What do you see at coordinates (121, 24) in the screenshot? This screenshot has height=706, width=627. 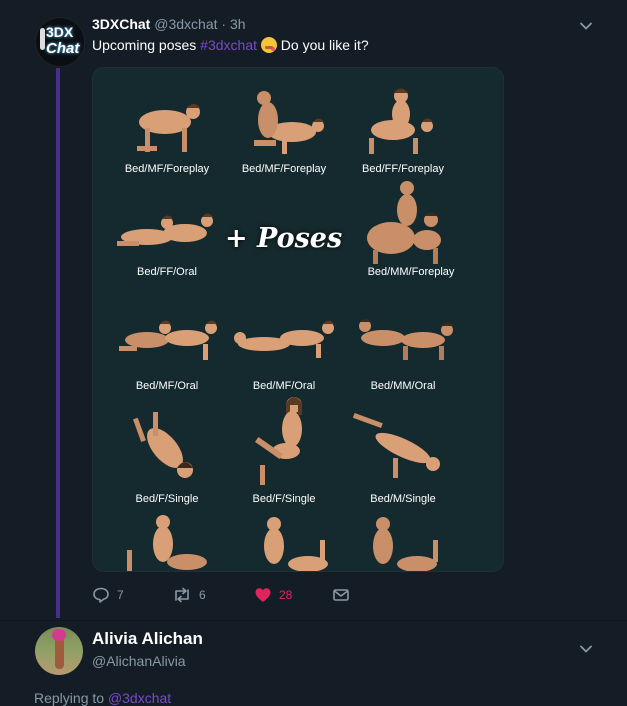 I see `author-name: 3DXChat` at bounding box center [121, 24].